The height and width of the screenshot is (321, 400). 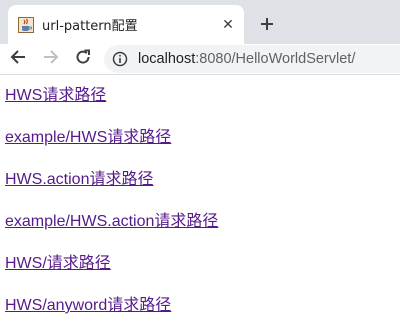 I want to click on back-button, so click(x=18, y=59).